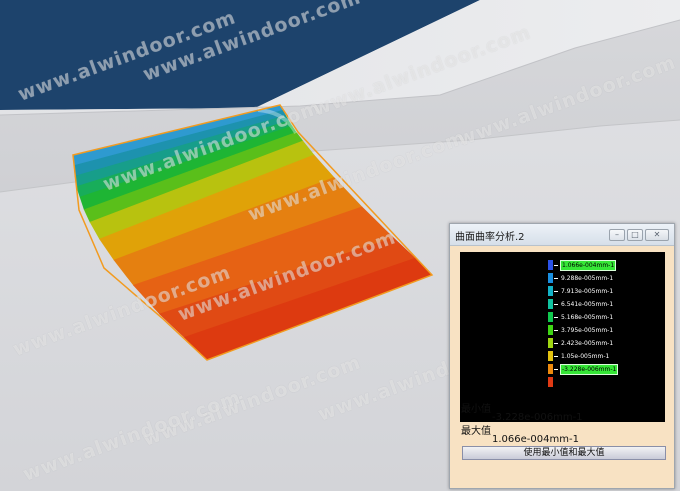 This screenshot has height=491, width=680. What do you see at coordinates (476, 431) in the screenshot?
I see `max-label: 最大值` at bounding box center [476, 431].